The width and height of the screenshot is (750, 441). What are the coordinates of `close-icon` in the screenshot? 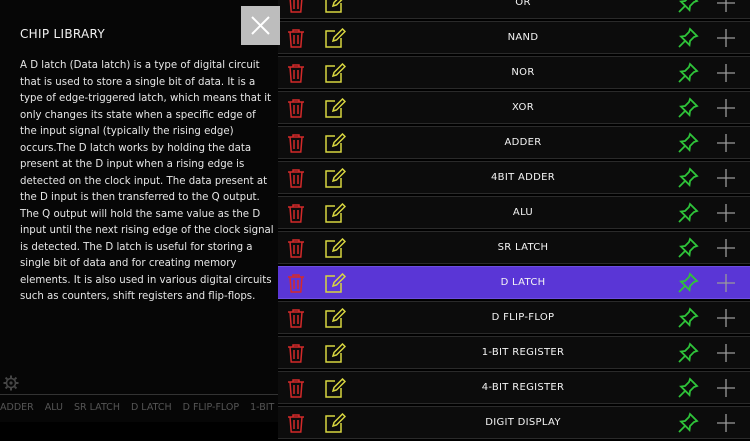 It's located at (260, 25).